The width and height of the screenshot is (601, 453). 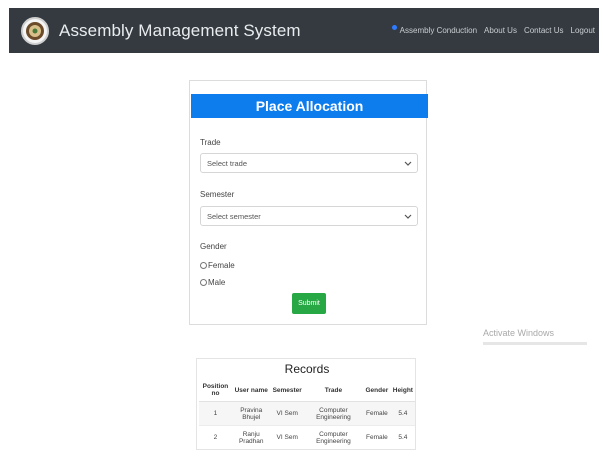 What do you see at coordinates (535, 343) in the screenshot?
I see `watermark-subtext` at bounding box center [535, 343].